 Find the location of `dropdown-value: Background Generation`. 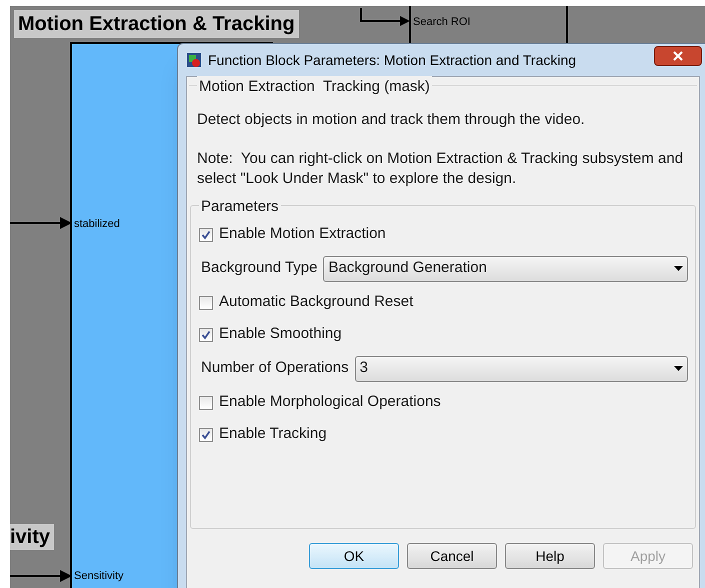

dropdown-value: Background Generation is located at coordinates (407, 268).